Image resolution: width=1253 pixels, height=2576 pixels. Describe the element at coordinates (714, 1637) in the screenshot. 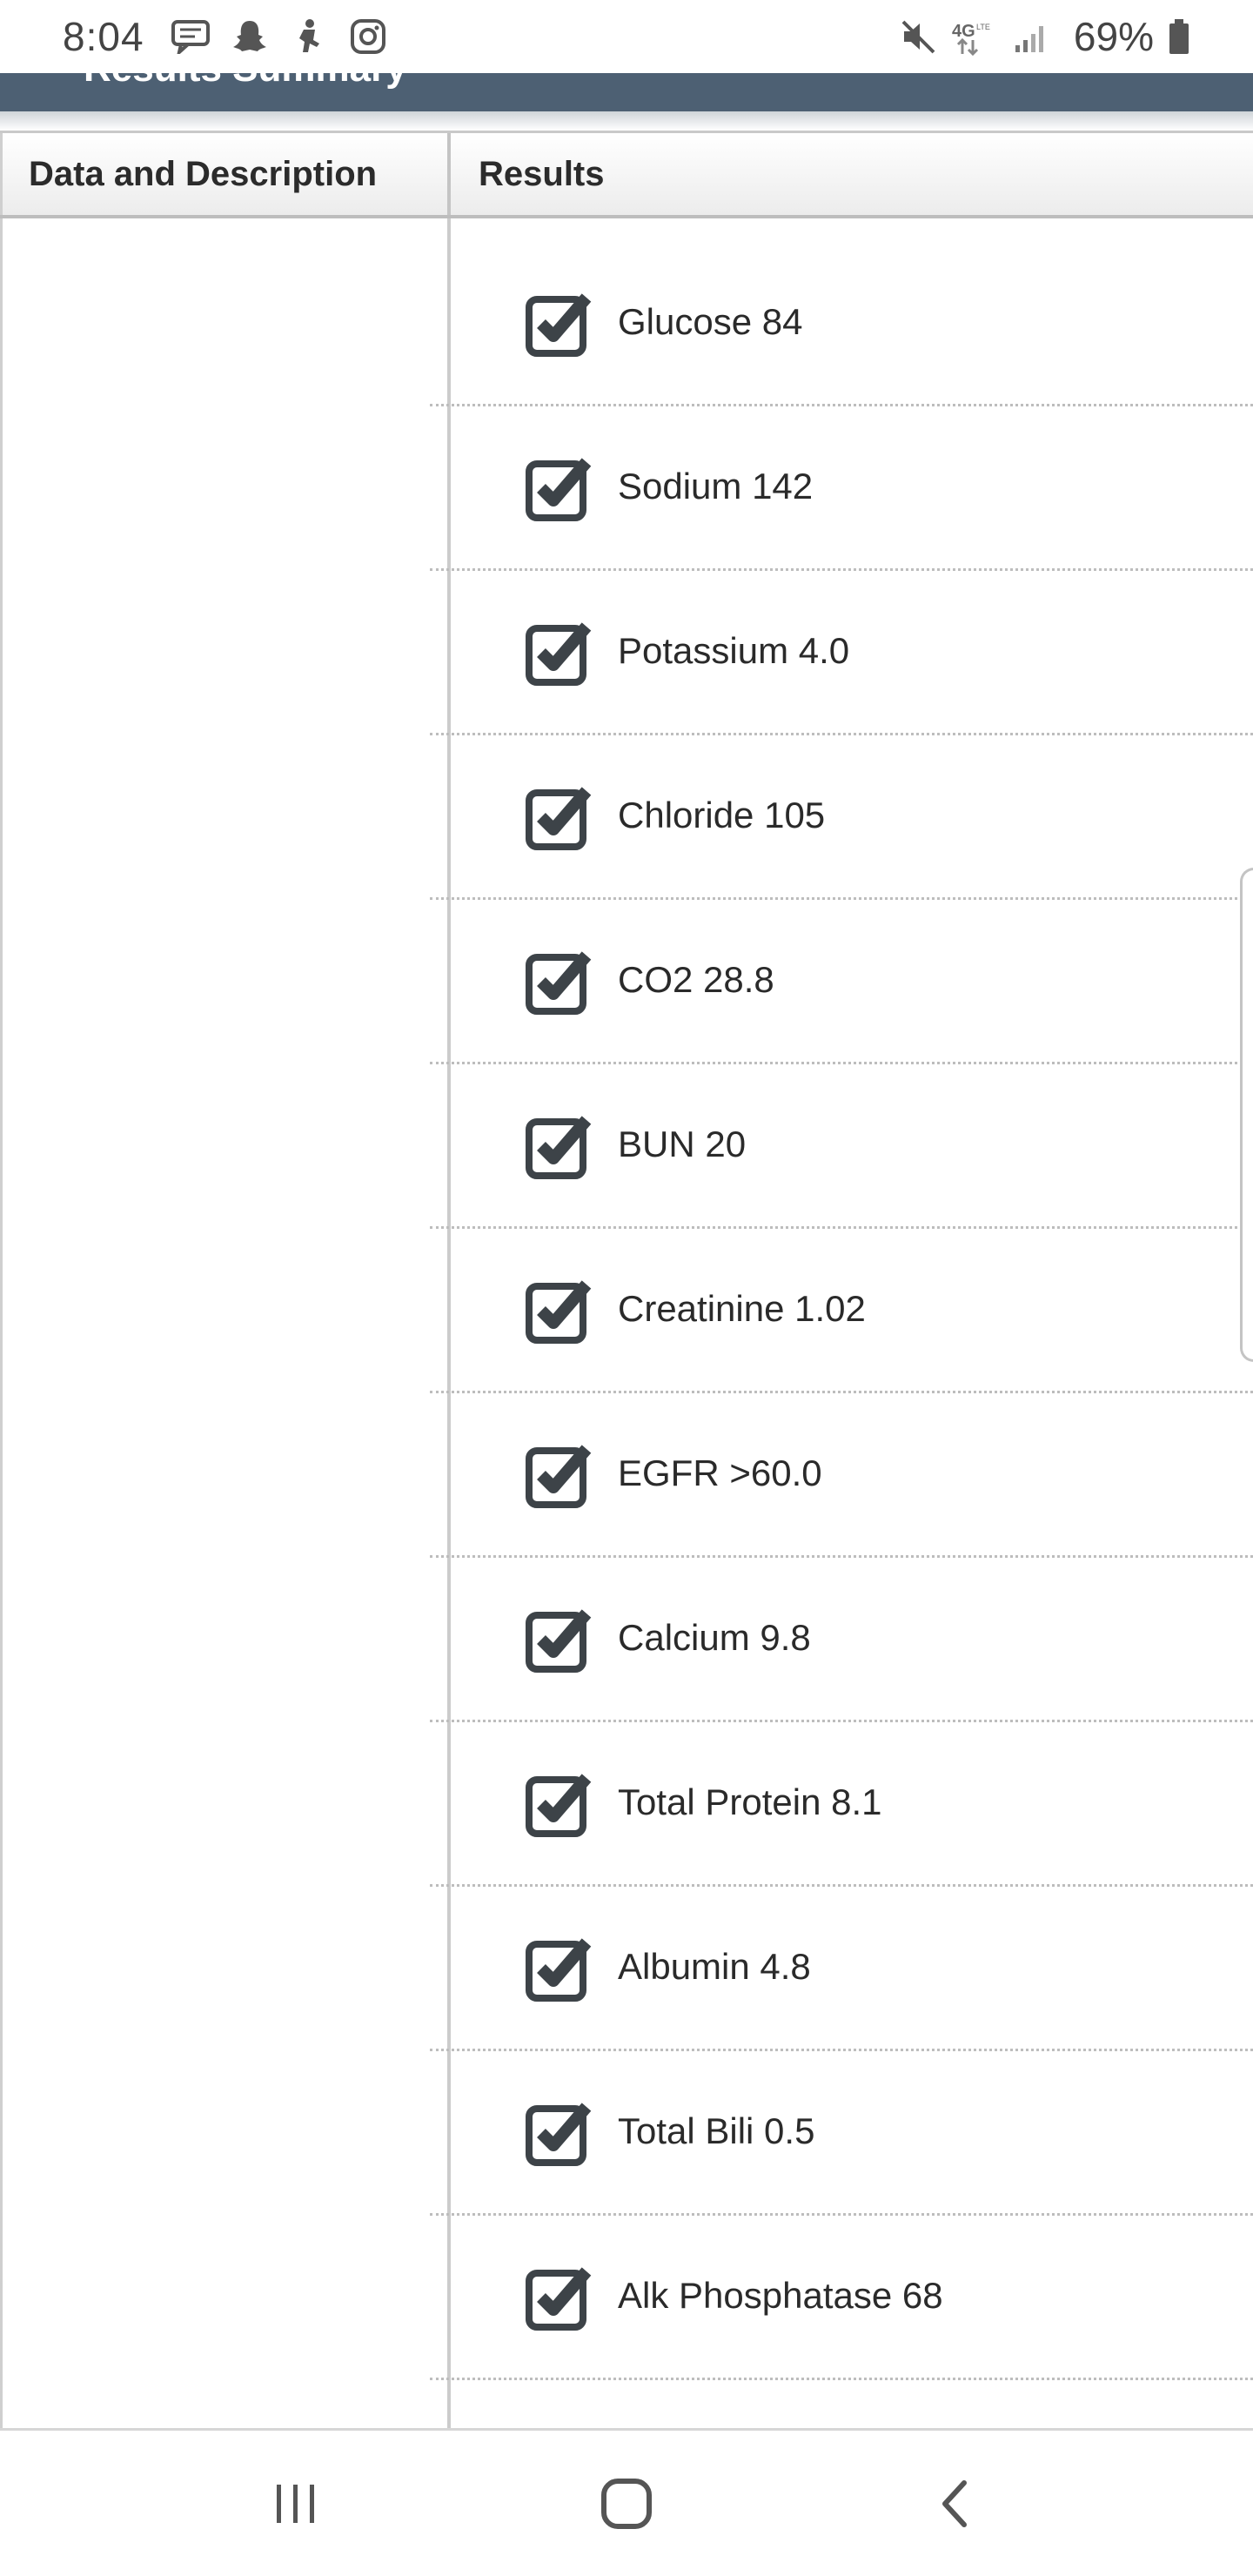

I see `result-label: Calcium 9.8` at that location.